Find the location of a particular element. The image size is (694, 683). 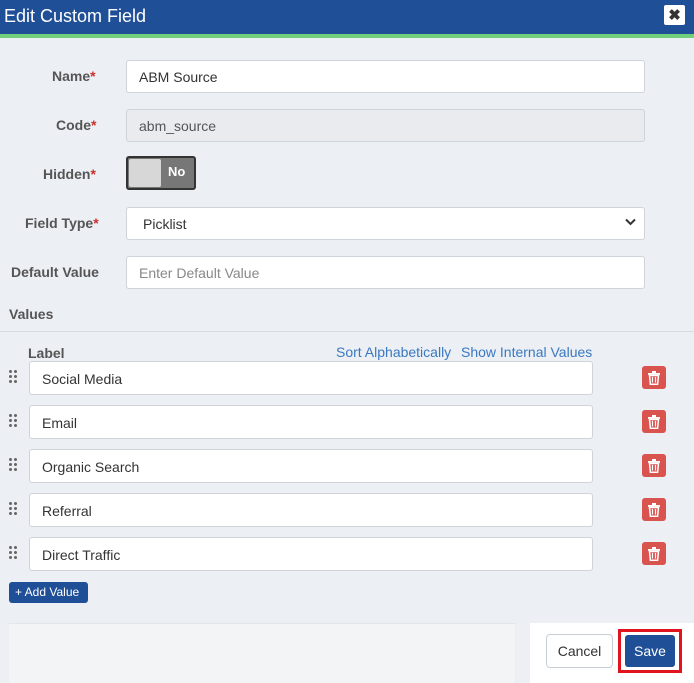

hidden-toggle: No is located at coordinates (161, 173).